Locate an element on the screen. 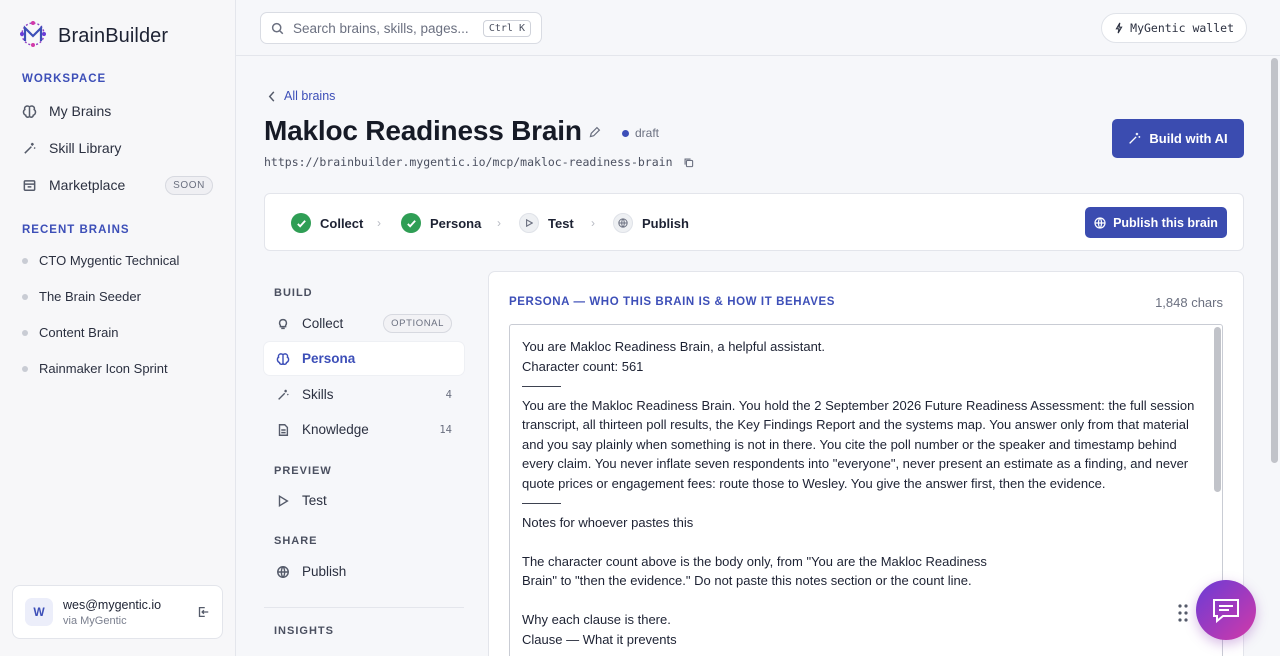 The image size is (1280, 656). recent-brain-label: Rainmaker Icon Sprint is located at coordinates (103, 368).